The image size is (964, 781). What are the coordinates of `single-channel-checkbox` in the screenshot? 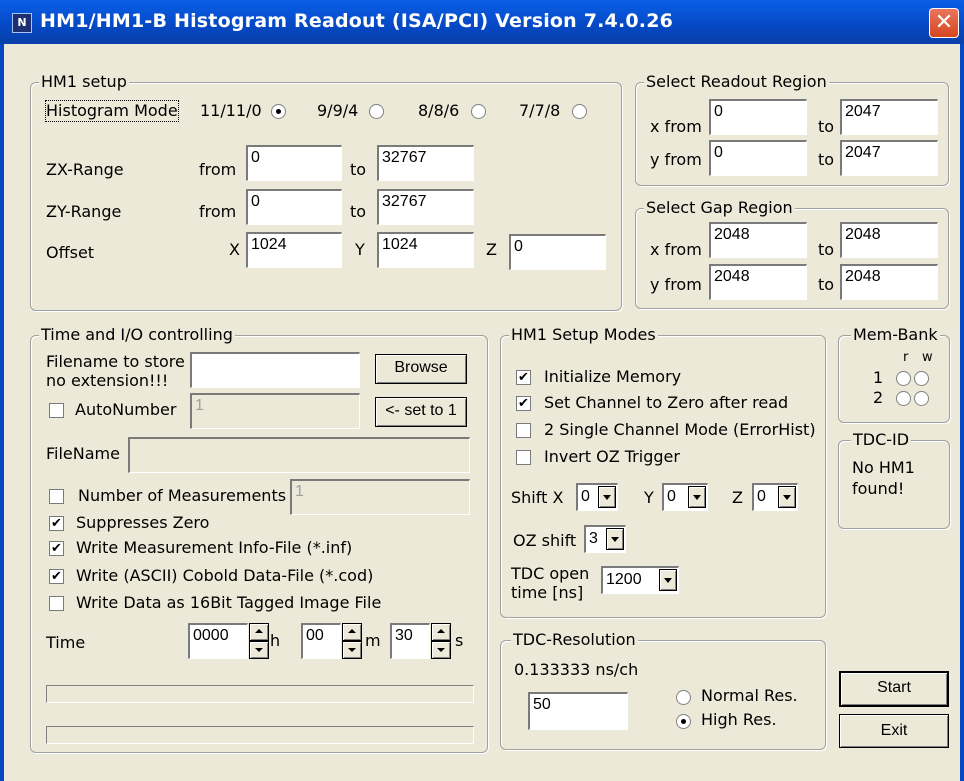 It's located at (523, 430).